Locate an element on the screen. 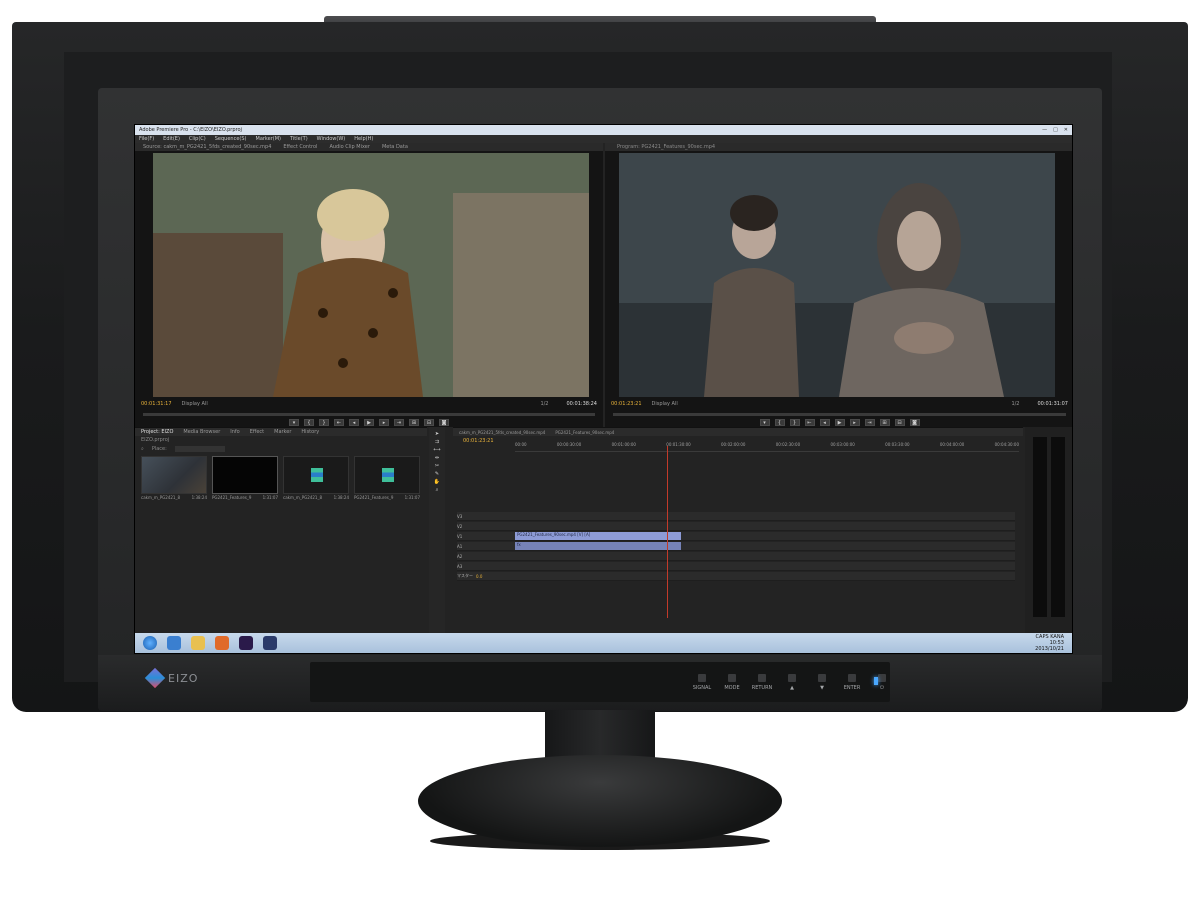 This screenshot has width=1200, height=921. source-fraction: 1/2 is located at coordinates (544, 404).